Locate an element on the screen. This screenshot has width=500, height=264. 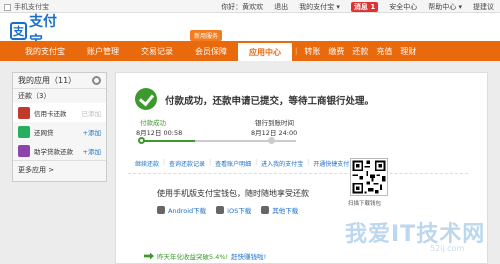
nav-pay-bills: 缴费 is located at coordinates (336, 51).